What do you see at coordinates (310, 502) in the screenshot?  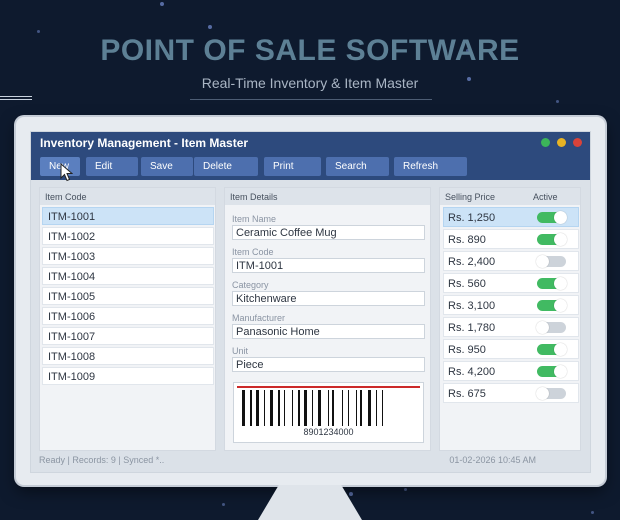 I see `monitor-stand` at bounding box center [310, 502].